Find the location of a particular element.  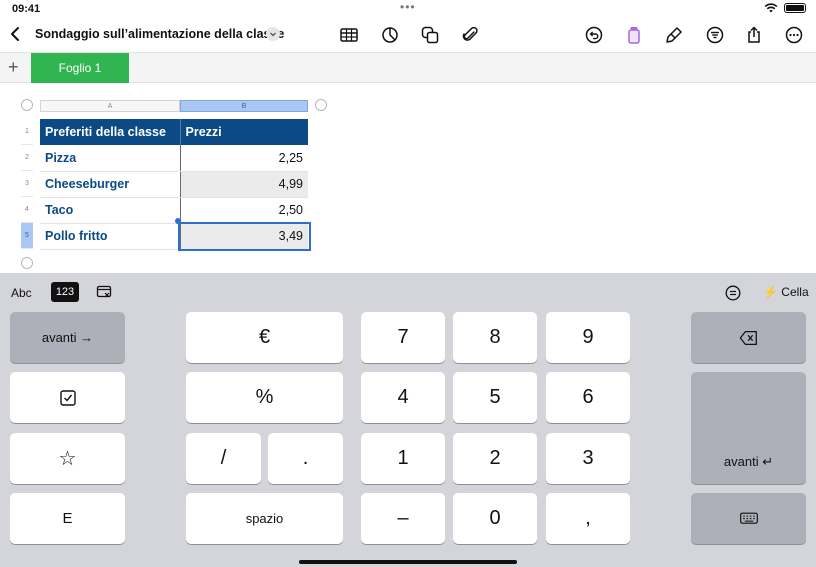

e-key: E is located at coordinates (67, 518).